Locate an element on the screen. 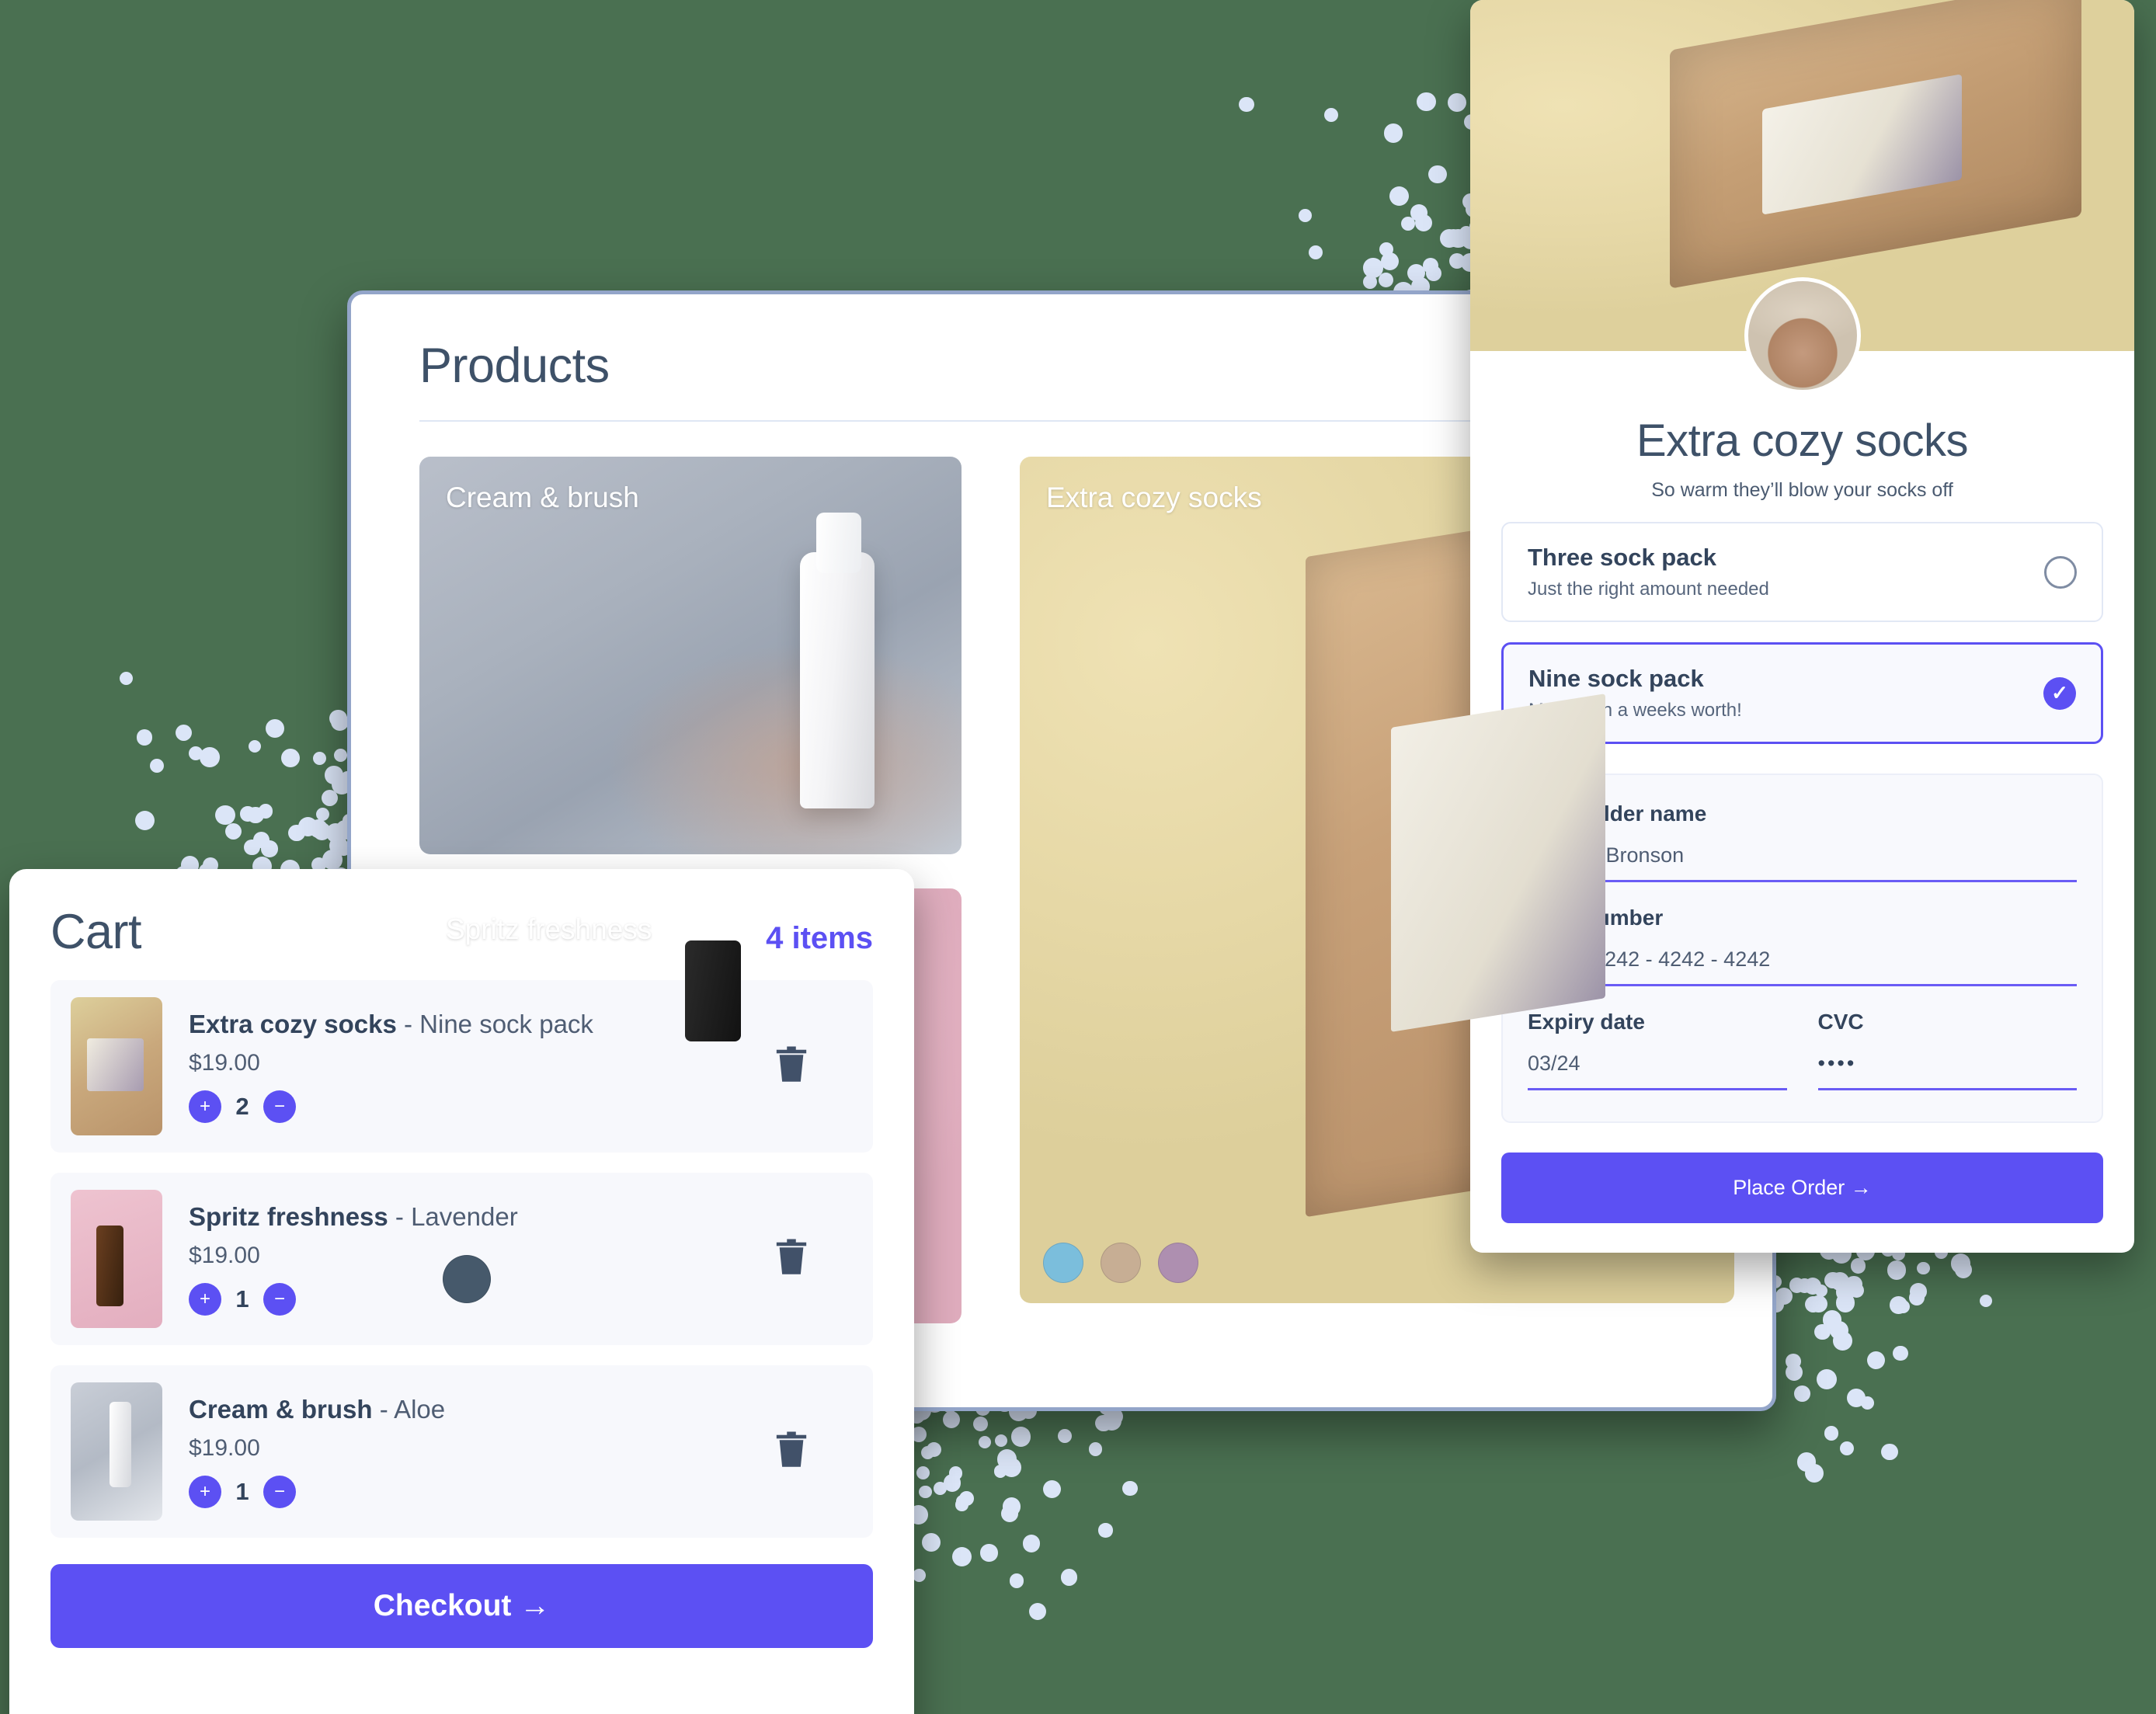  cart-item-name: Extra cozy socks - Nine sock pack is located at coordinates (521, 1024).